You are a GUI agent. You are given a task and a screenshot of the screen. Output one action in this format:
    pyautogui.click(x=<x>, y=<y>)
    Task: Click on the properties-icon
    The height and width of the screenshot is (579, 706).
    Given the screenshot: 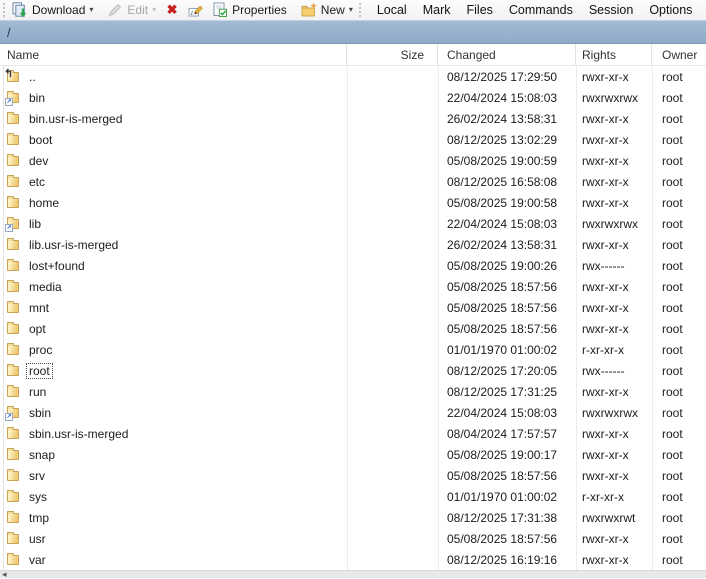 What is the action you would take?
    pyautogui.click(x=220, y=10)
    